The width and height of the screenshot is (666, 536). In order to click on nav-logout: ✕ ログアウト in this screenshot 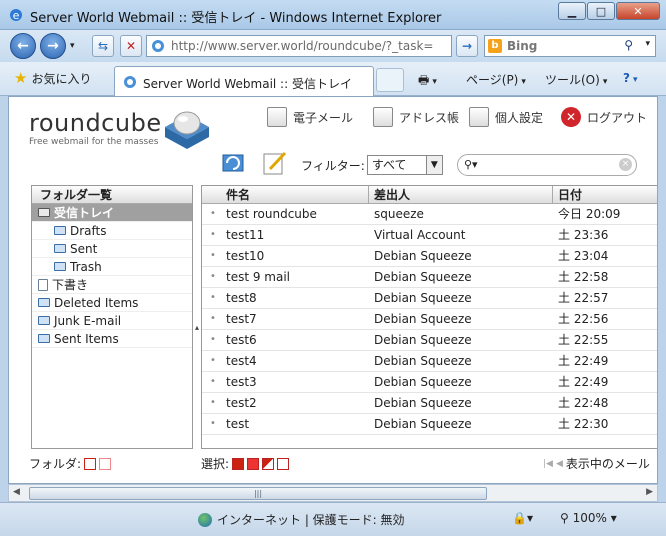, I will do `click(604, 117)`.